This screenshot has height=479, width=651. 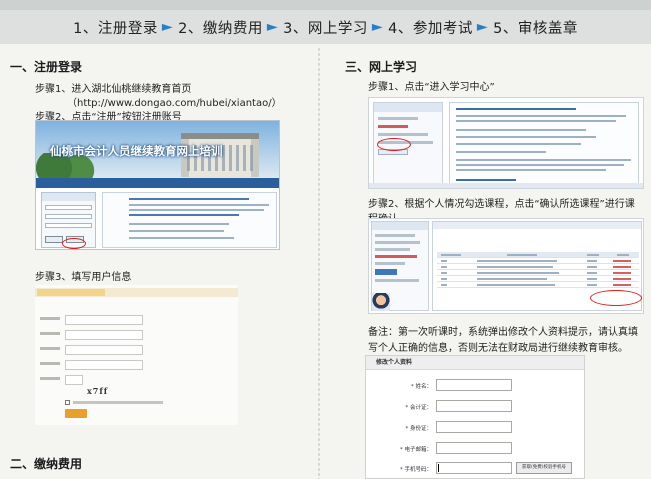 What do you see at coordinates (474, 406) in the screenshot?
I see `accountant-cert-input` at bounding box center [474, 406].